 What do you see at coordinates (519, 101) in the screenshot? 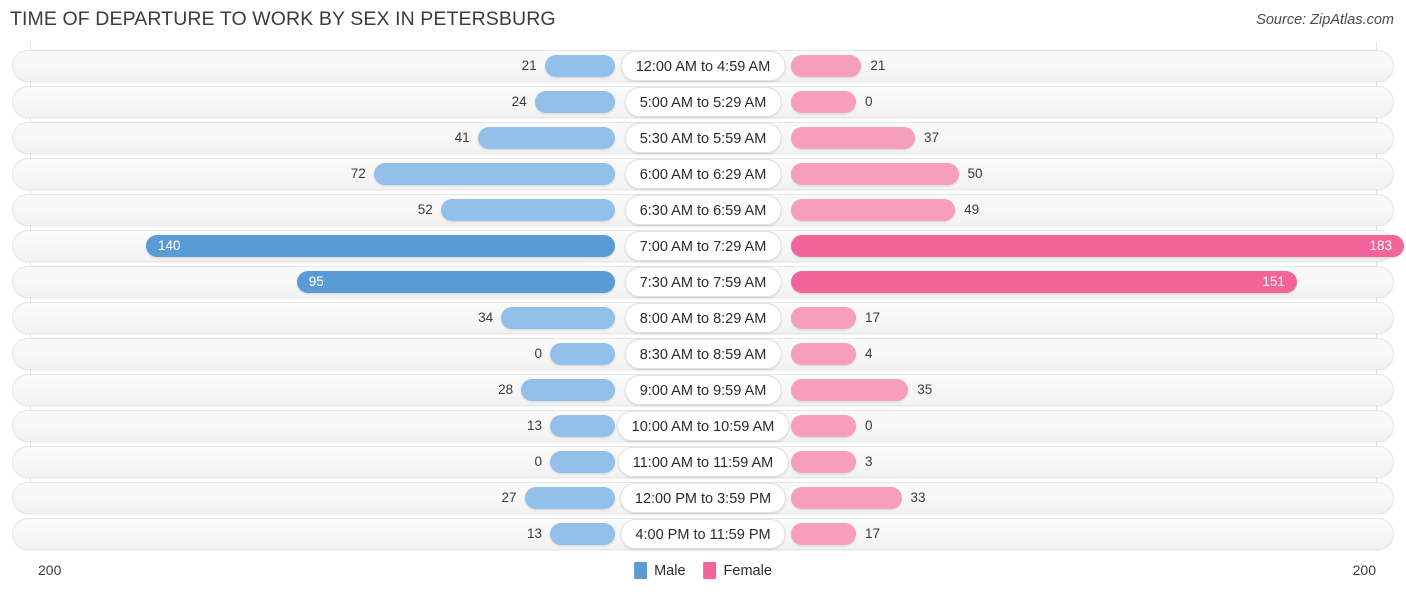
I see `bar-value-male: 24` at bounding box center [519, 101].